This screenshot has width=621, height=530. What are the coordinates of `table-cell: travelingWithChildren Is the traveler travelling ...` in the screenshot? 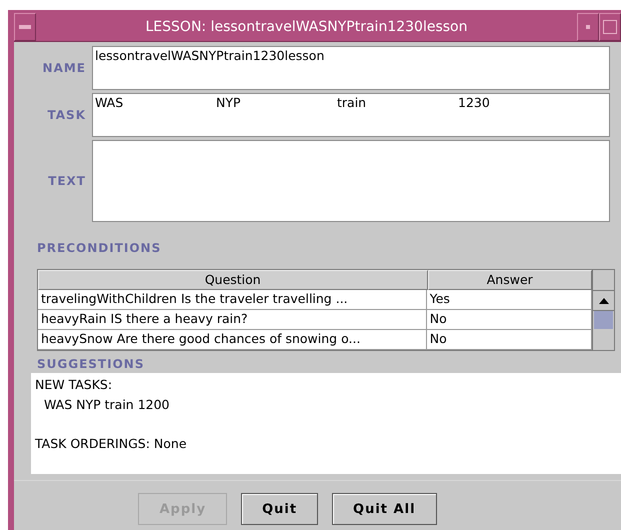 It's located at (232, 300).